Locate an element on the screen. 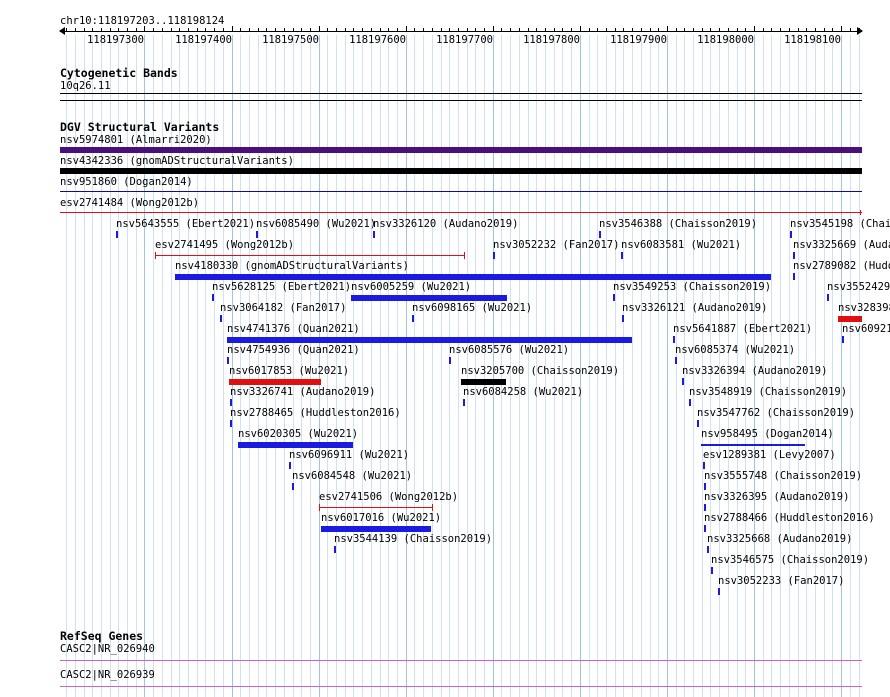 Image resolution: width=890 pixels, height=697 pixels. dgv-feature-label: nsv2788466 (Huddleston2016) is located at coordinates (789, 518).